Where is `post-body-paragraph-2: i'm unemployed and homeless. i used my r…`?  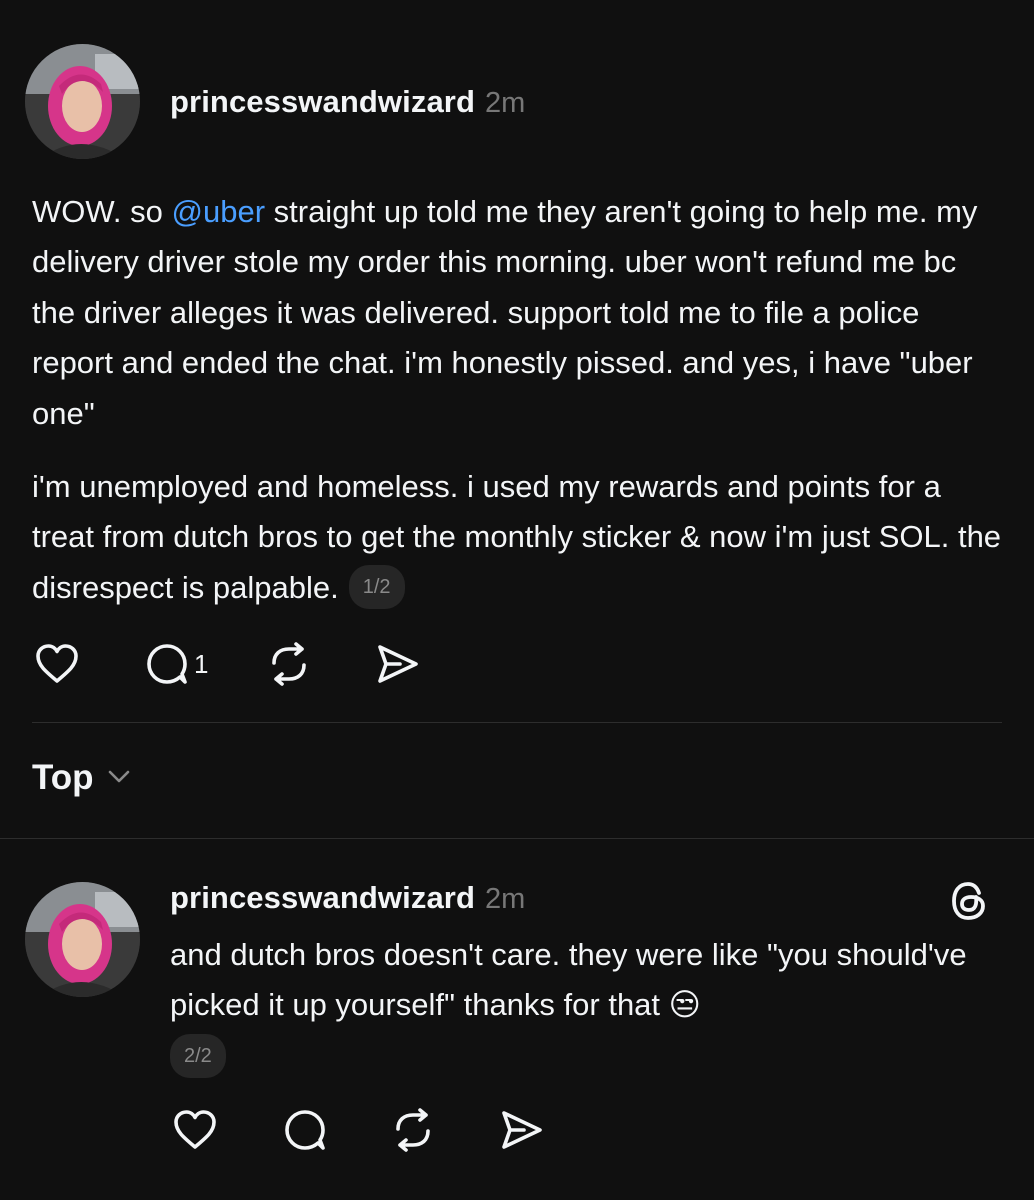 post-body-paragraph-2: i'm unemployed and homeless. i used my r… is located at coordinates (519, 537).